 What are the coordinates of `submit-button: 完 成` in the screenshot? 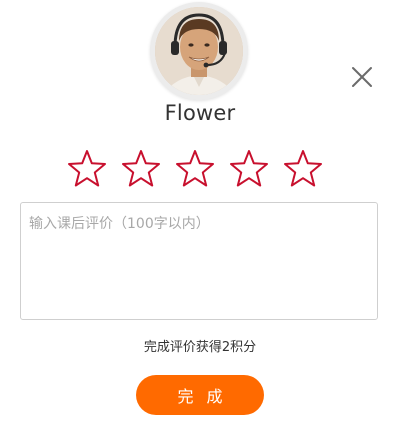 It's located at (200, 395).